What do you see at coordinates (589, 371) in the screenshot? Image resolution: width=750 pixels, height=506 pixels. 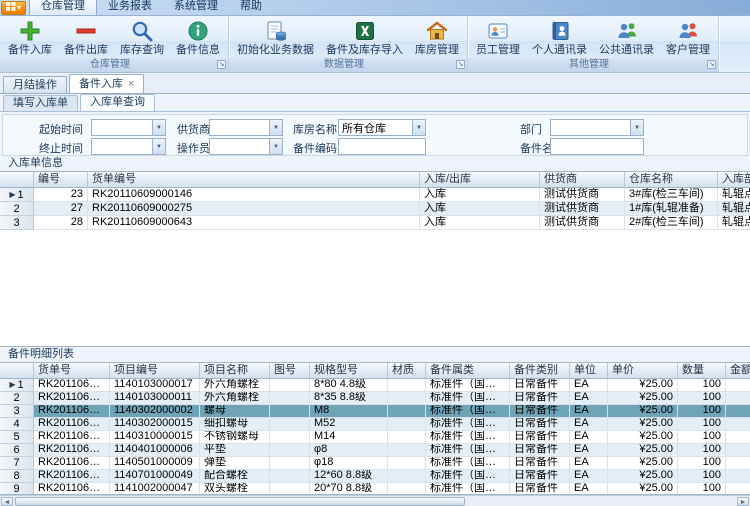 I see `column-header: 单位` at bounding box center [589, 371].